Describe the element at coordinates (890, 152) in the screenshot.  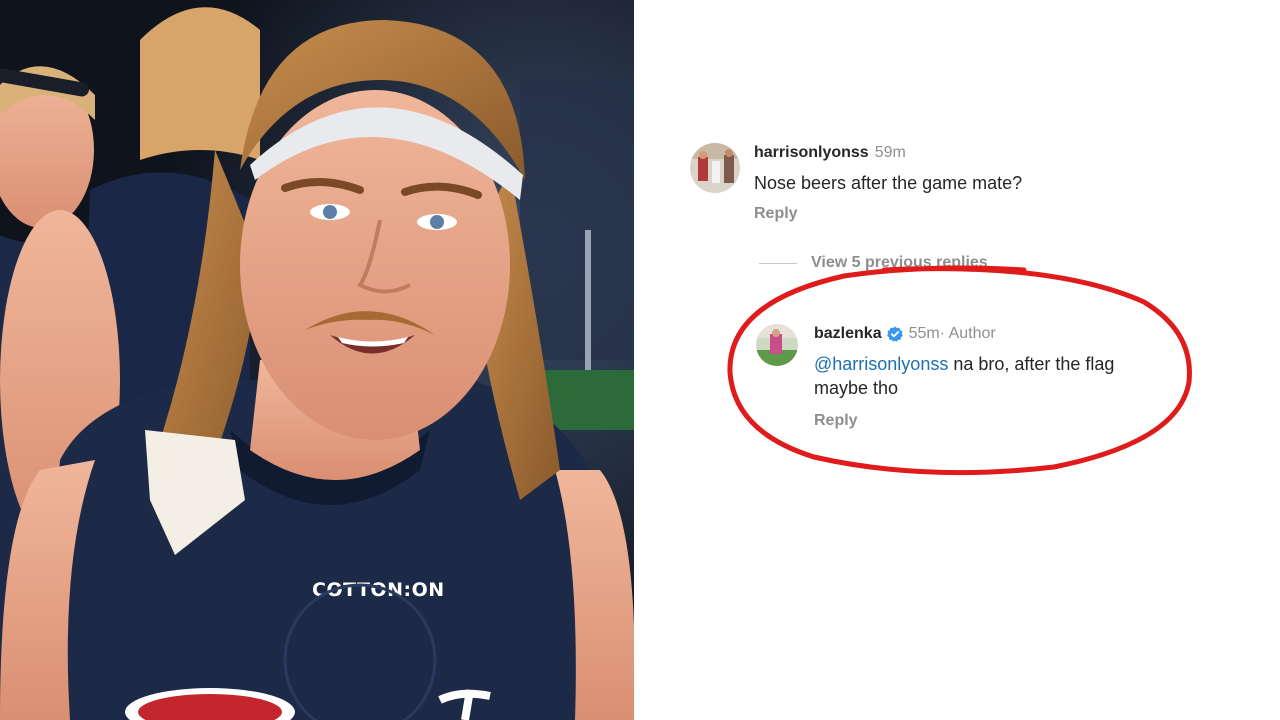
I see `comment-timestamp: 59m` at that location.